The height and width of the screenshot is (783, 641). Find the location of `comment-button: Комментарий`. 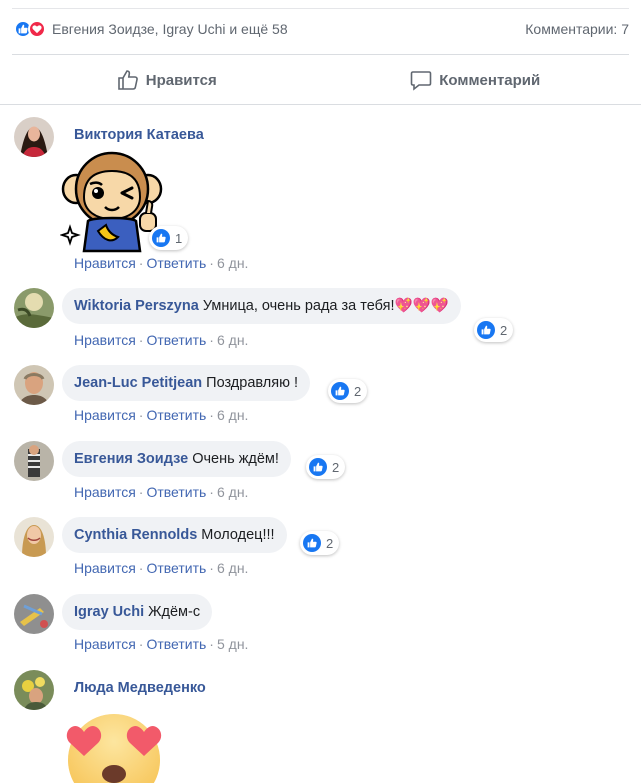

comment-button: Комментарий is located at coordinates (475, 80).